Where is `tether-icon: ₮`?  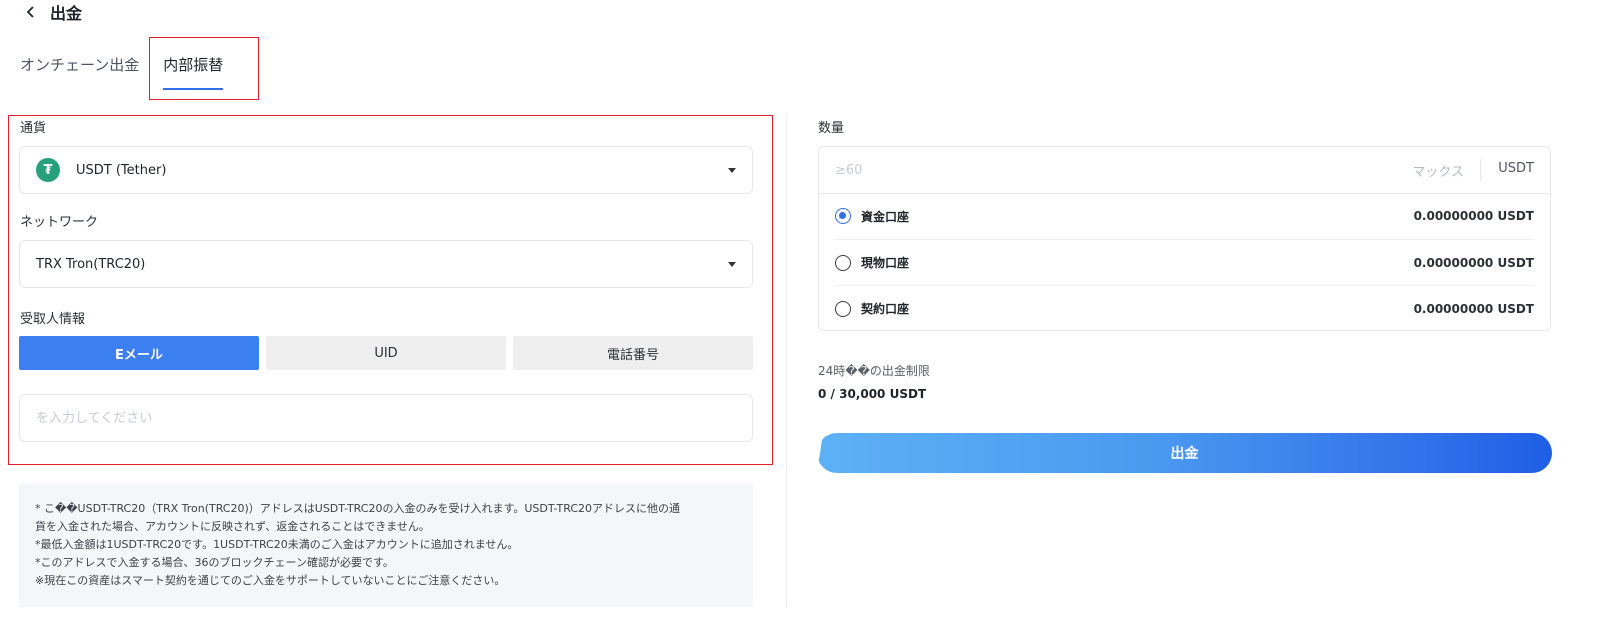 tether-icon: ₮ is located at coordinates (48, 170).